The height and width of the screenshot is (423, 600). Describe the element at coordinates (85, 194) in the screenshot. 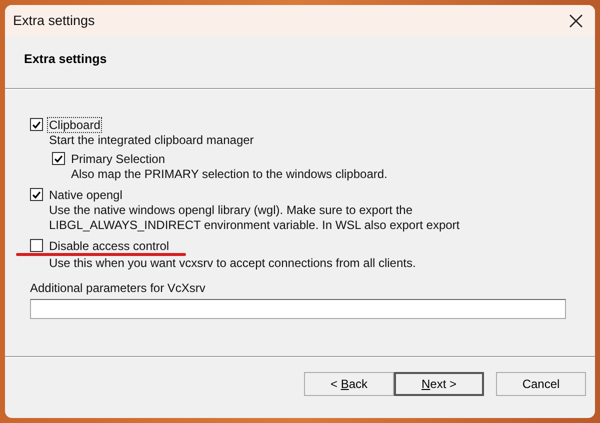

I see `checkbox-label: Native opengl` at that location.